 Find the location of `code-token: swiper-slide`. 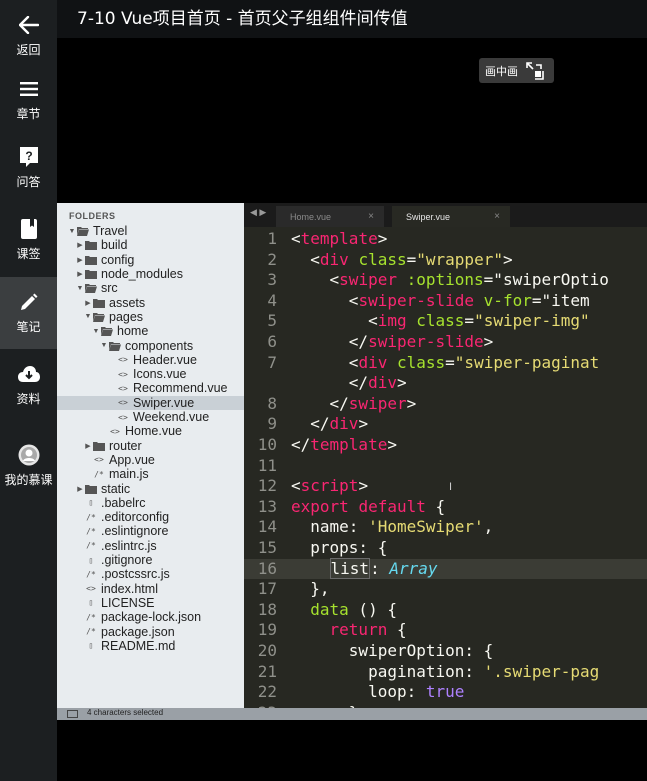

code-token: swiper-slide is located at coordinates (416, 300).